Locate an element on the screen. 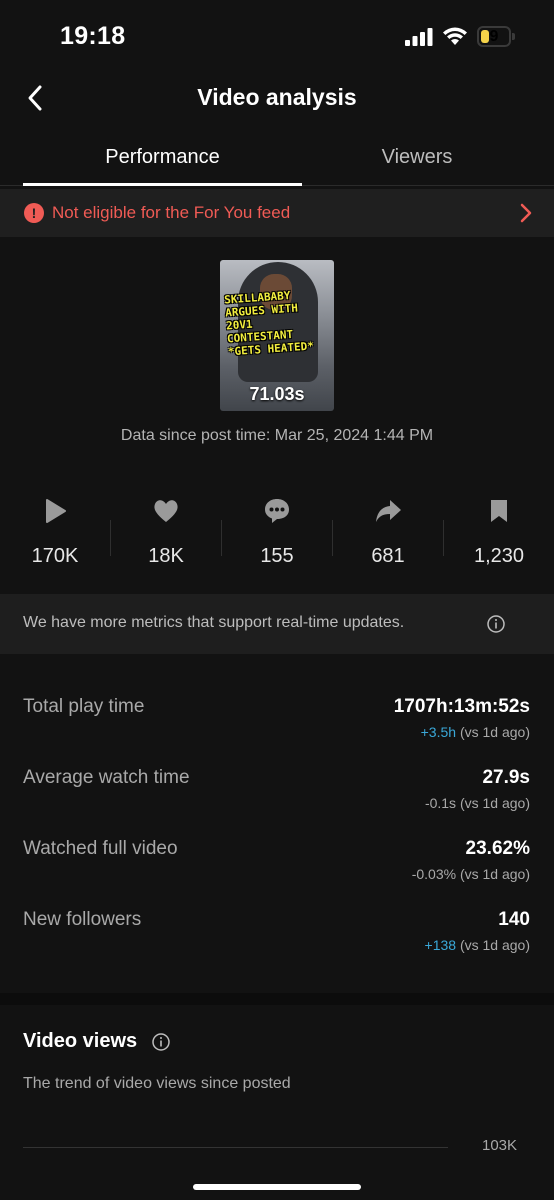  home-indicator is located at coordinates (277, 1187).